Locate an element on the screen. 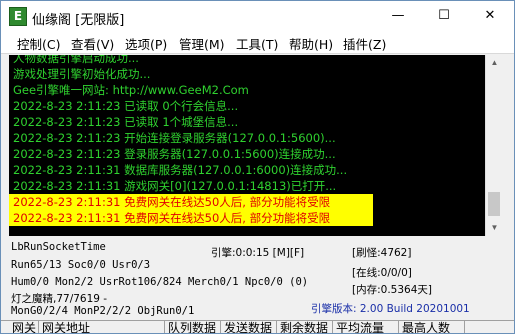 The width and height of the screenshot is (515, 334). menu-control: 控制(C) is located at coordinates (38, 43).